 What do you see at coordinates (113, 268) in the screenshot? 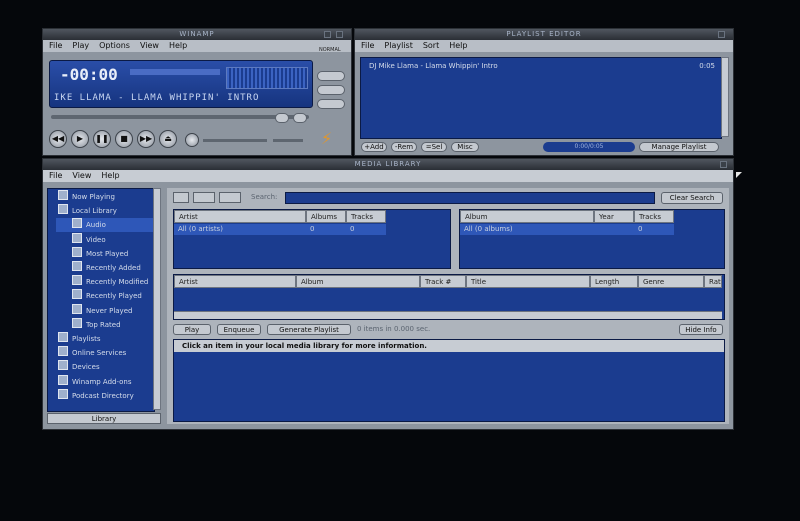
I see `tree-item-label: Recently Added` at bounding box center [113, 268].